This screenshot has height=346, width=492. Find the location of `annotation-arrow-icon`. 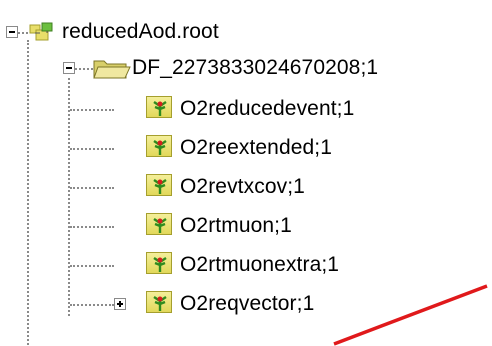

annotation-arrow-icon is located at coordinates (410, 315).